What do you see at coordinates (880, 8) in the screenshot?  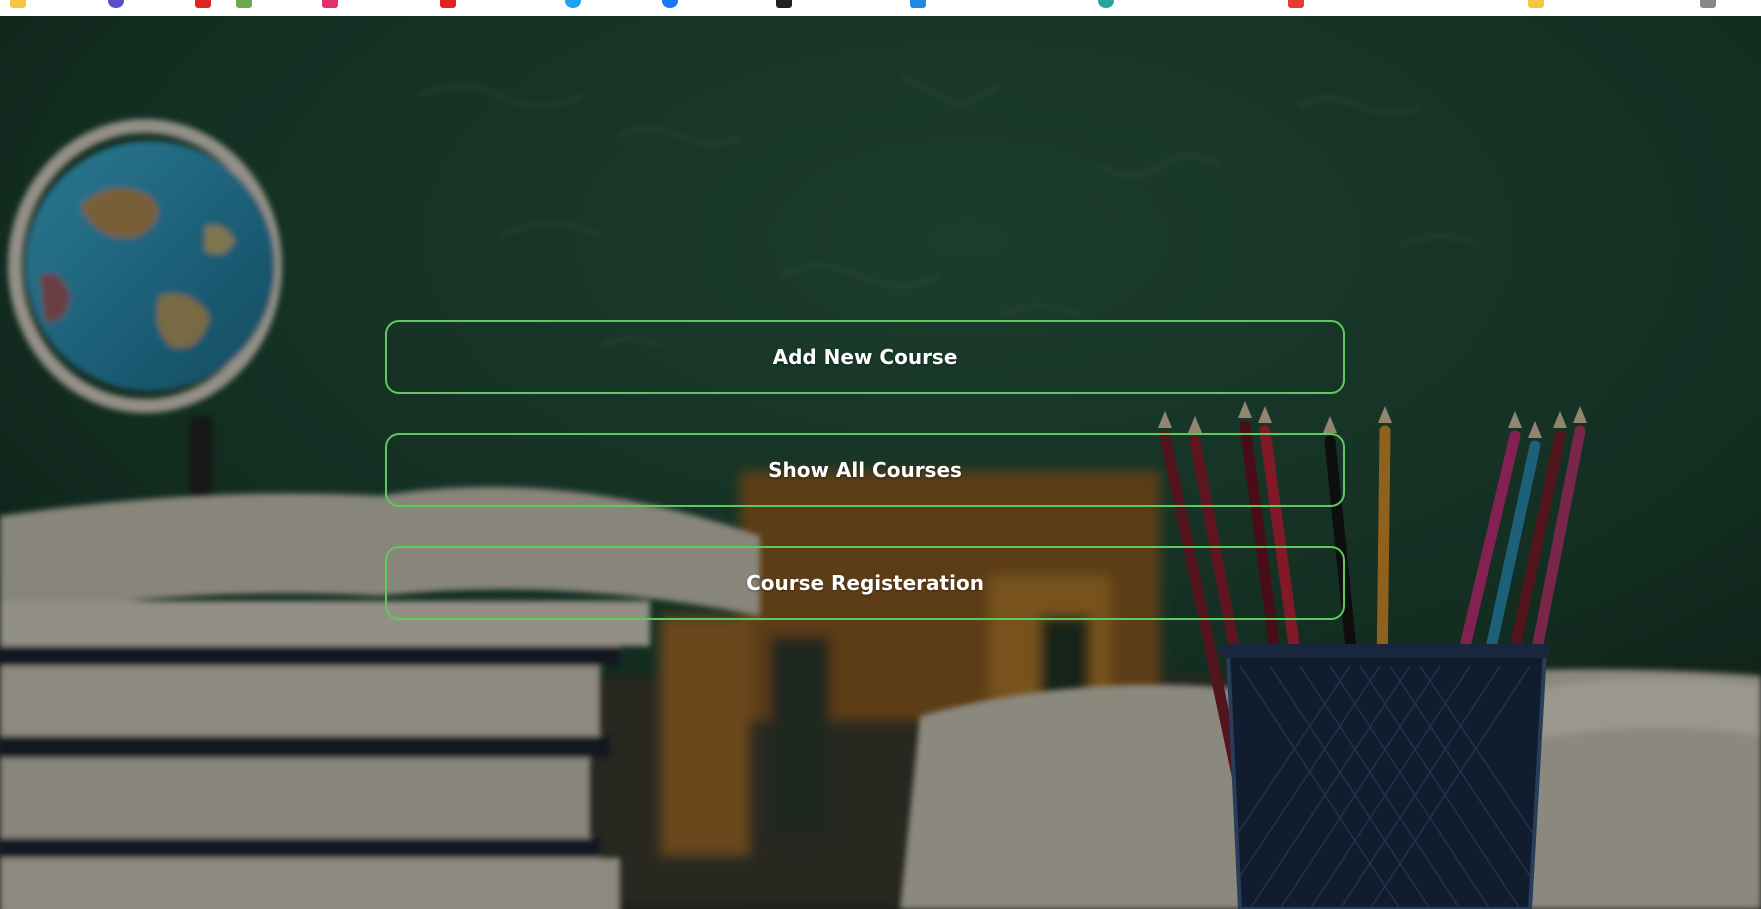 I see `bookmarks-bar` at bounding box center [880, 8].